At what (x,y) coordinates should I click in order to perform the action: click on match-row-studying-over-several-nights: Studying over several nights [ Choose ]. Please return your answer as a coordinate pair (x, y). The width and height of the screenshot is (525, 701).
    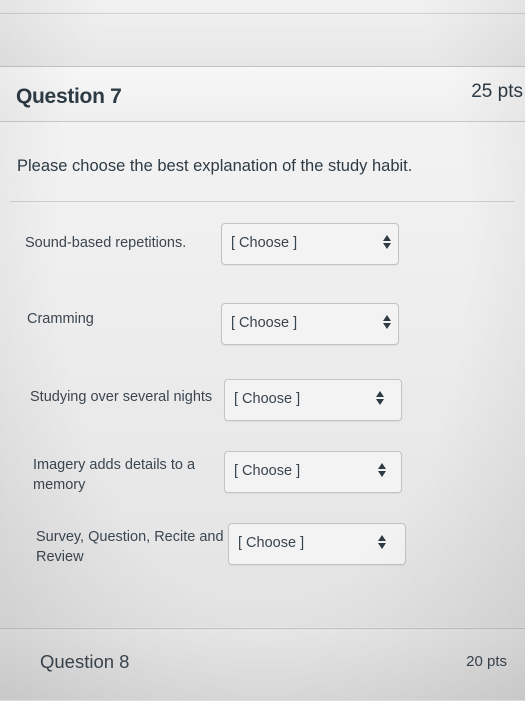
    Looking at the image, I should click on (262, 403).